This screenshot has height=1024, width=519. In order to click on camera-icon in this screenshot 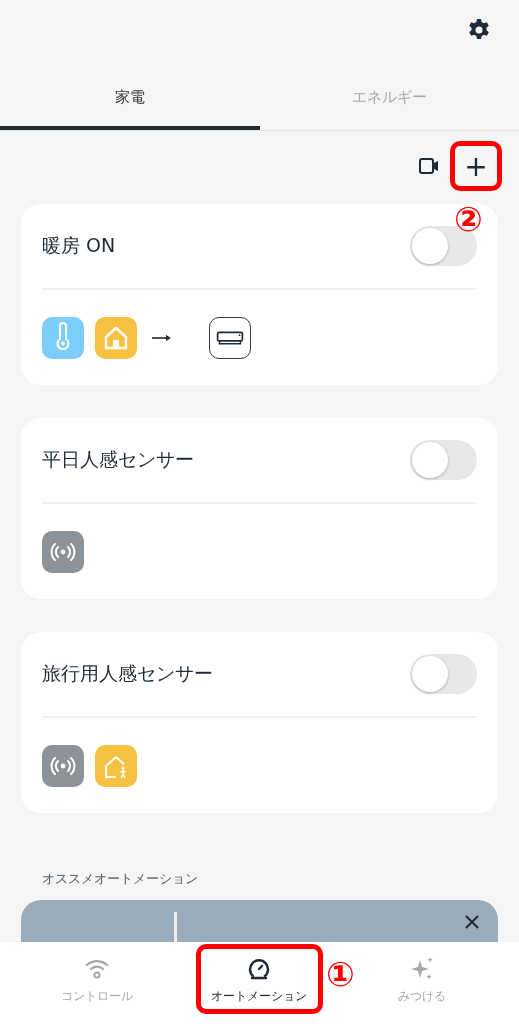, I will do `click(429, 166)`.